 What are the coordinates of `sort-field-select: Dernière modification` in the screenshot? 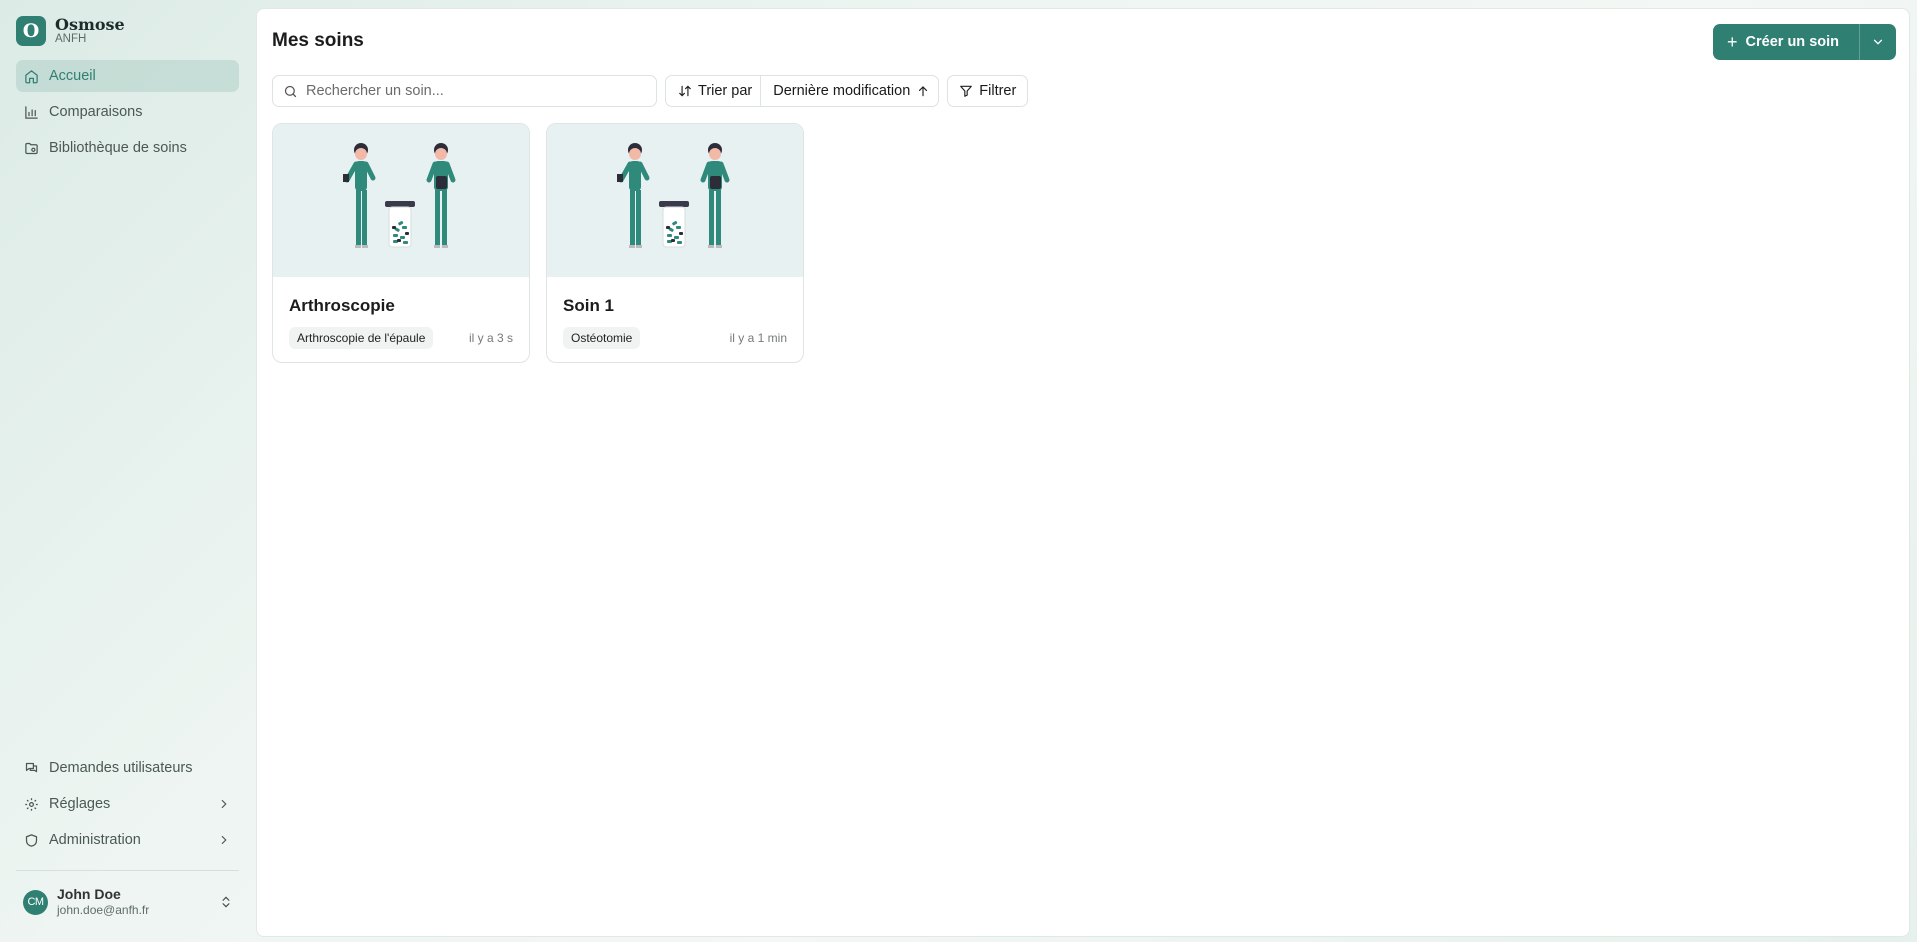 It's located at (849, 91).